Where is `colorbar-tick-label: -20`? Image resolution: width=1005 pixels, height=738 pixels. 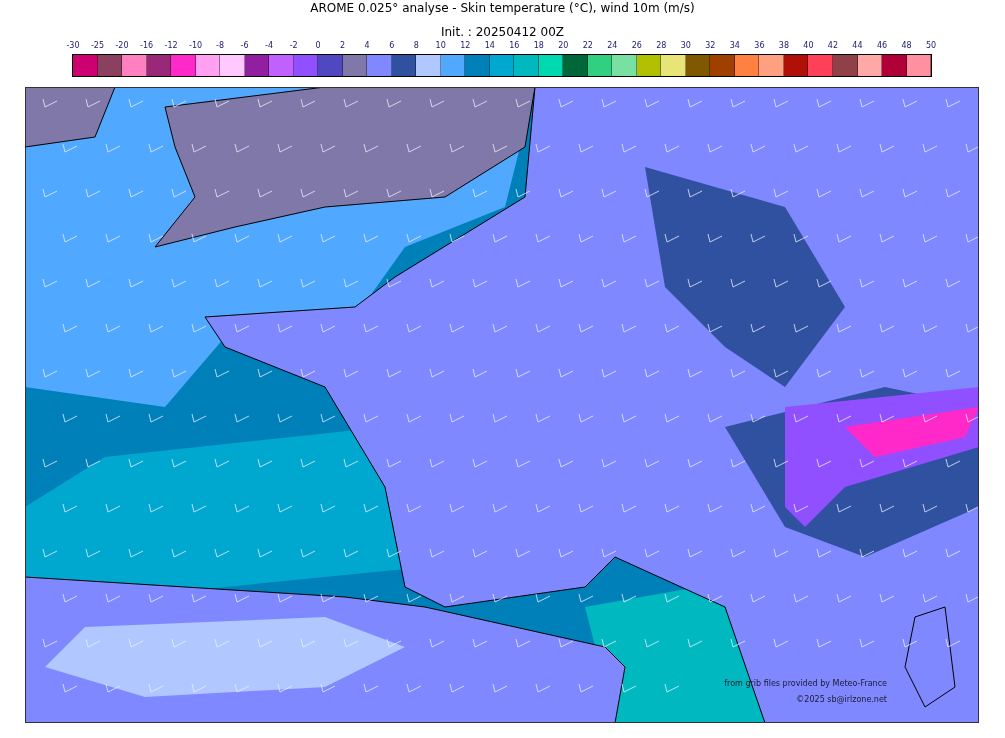
colorbar-tick-label: -20 is located at coordinates (122, 46).